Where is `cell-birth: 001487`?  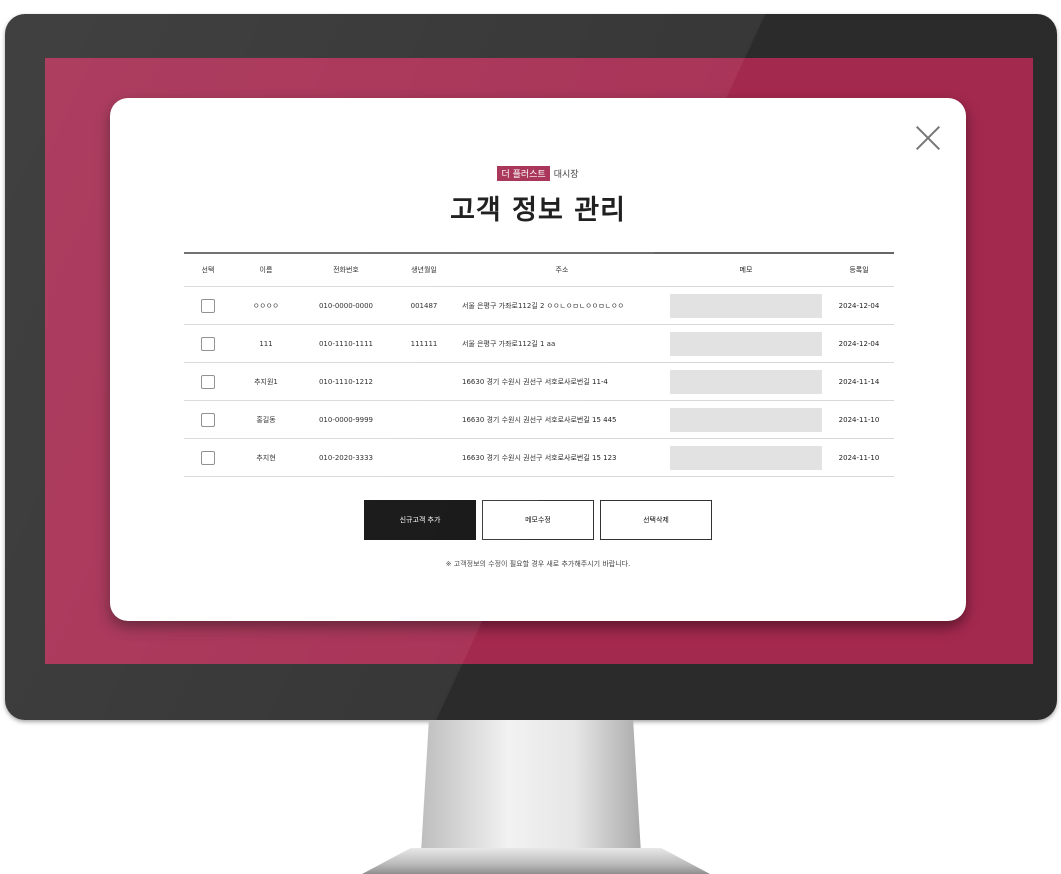 cell-birth: 001487 is located at coordinates (424, 305).